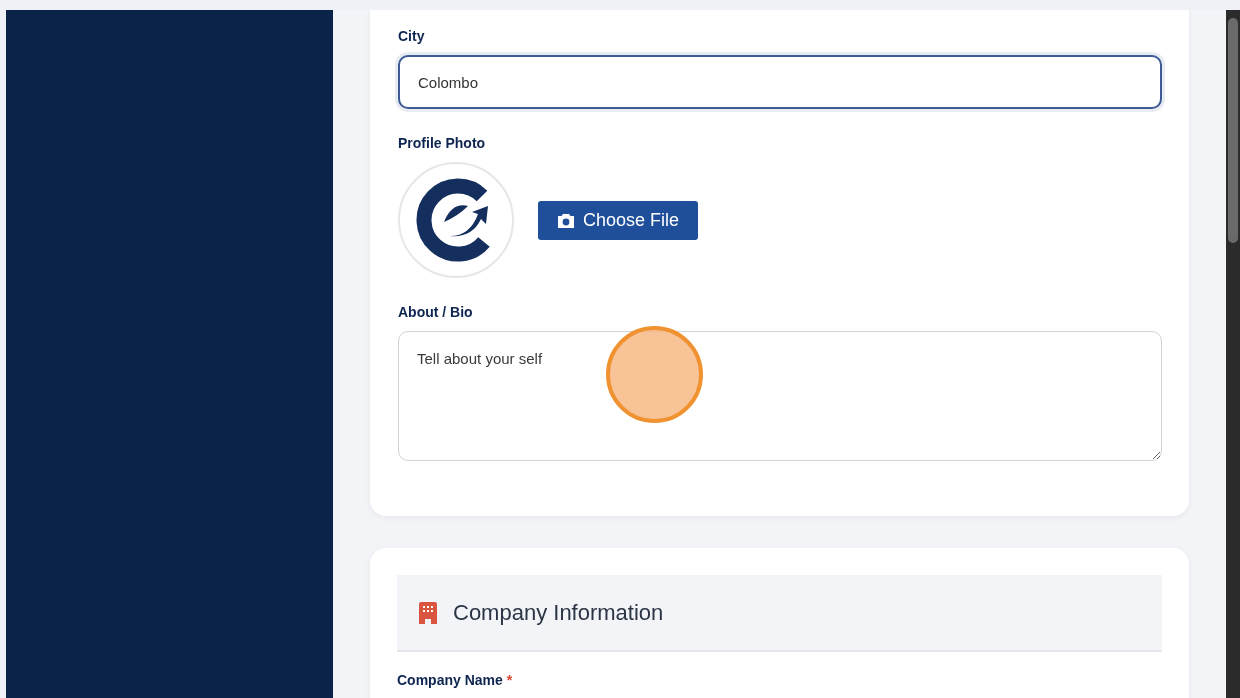  I want to click on field-label: Profile Photo, so click(442, 143).